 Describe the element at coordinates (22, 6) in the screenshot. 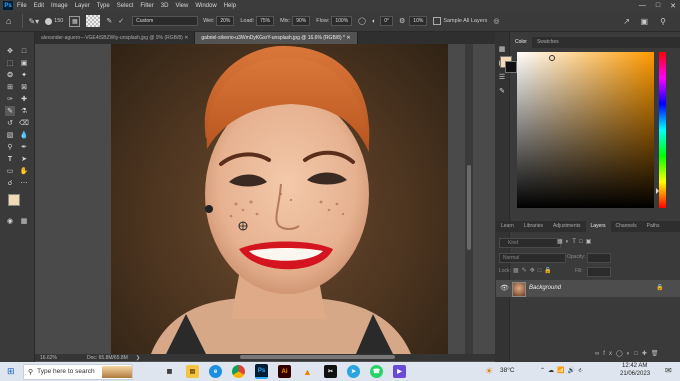

I see `menu-file: File` at that location.